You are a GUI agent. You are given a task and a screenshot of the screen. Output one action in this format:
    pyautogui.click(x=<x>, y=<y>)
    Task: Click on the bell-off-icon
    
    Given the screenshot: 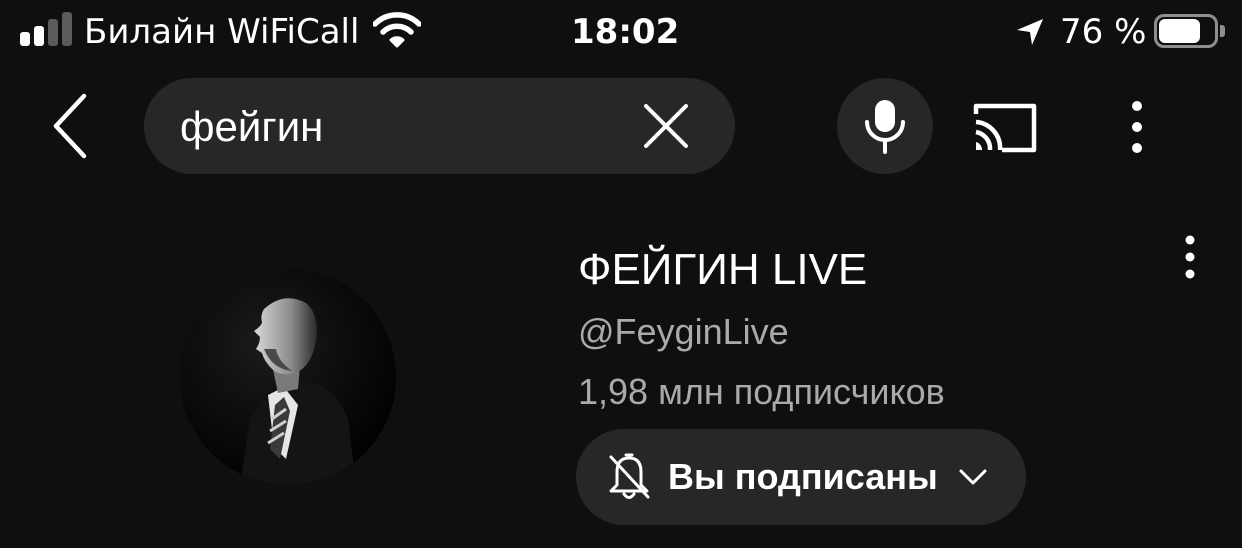 What is the action you would take?
    pyautogui.click(x=629, y=476)
    